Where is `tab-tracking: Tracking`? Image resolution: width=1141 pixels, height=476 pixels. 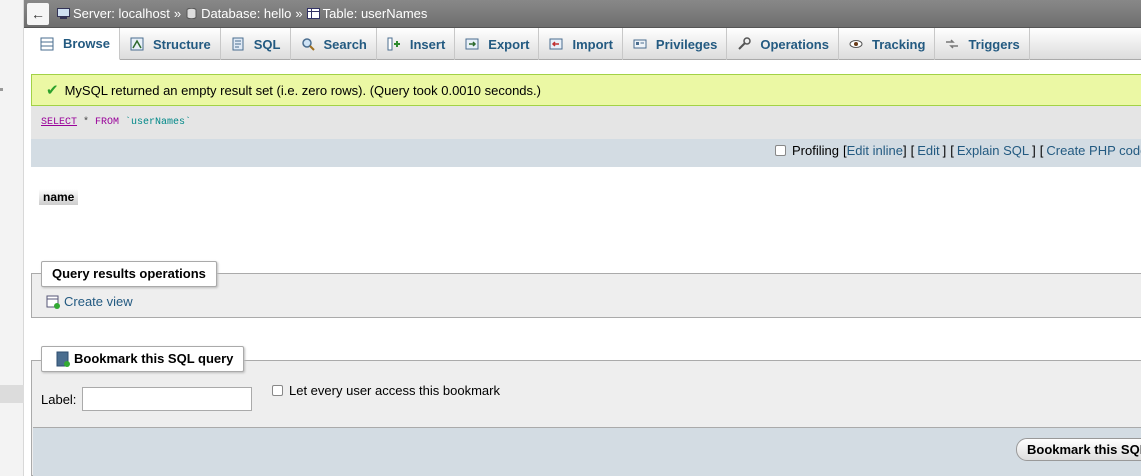 tab-tracking: Tracking is located at coordinates (887, 44).